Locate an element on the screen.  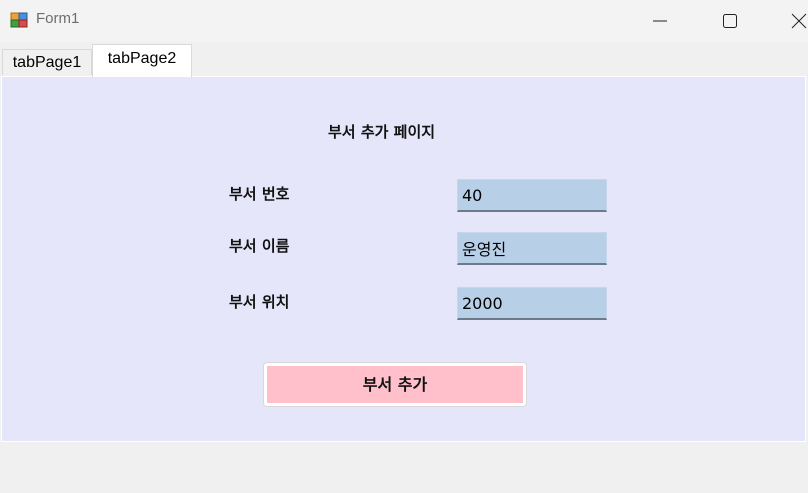
tab-page2: tabPage2 is located at coordinates (142, 60).